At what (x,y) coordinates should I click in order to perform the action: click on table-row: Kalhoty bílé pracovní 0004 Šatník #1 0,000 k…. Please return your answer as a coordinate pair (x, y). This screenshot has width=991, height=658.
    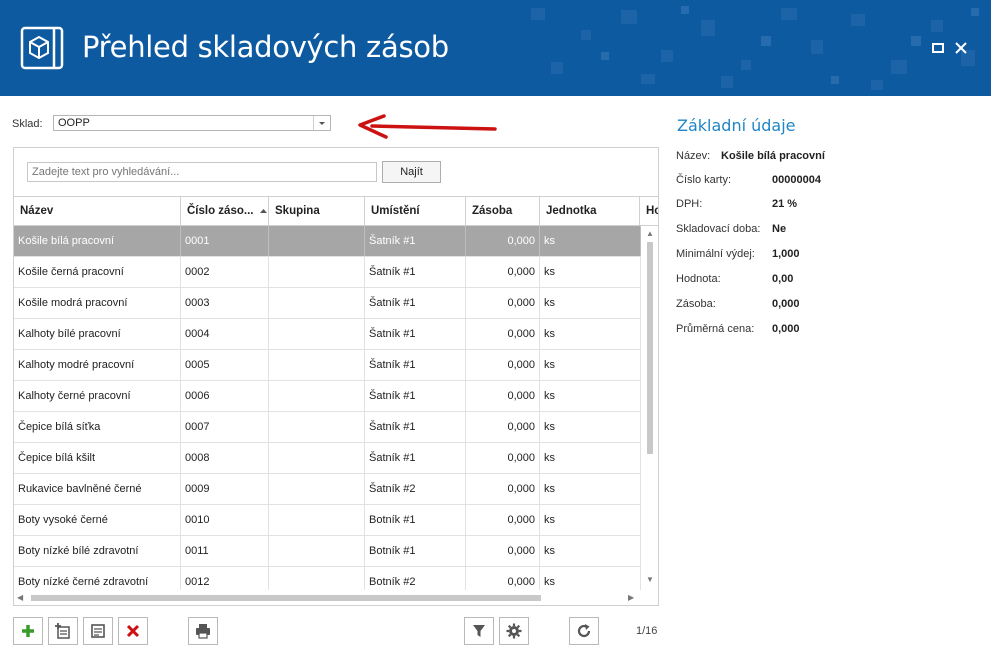
    Looking at the image, I should click on (327, 334).